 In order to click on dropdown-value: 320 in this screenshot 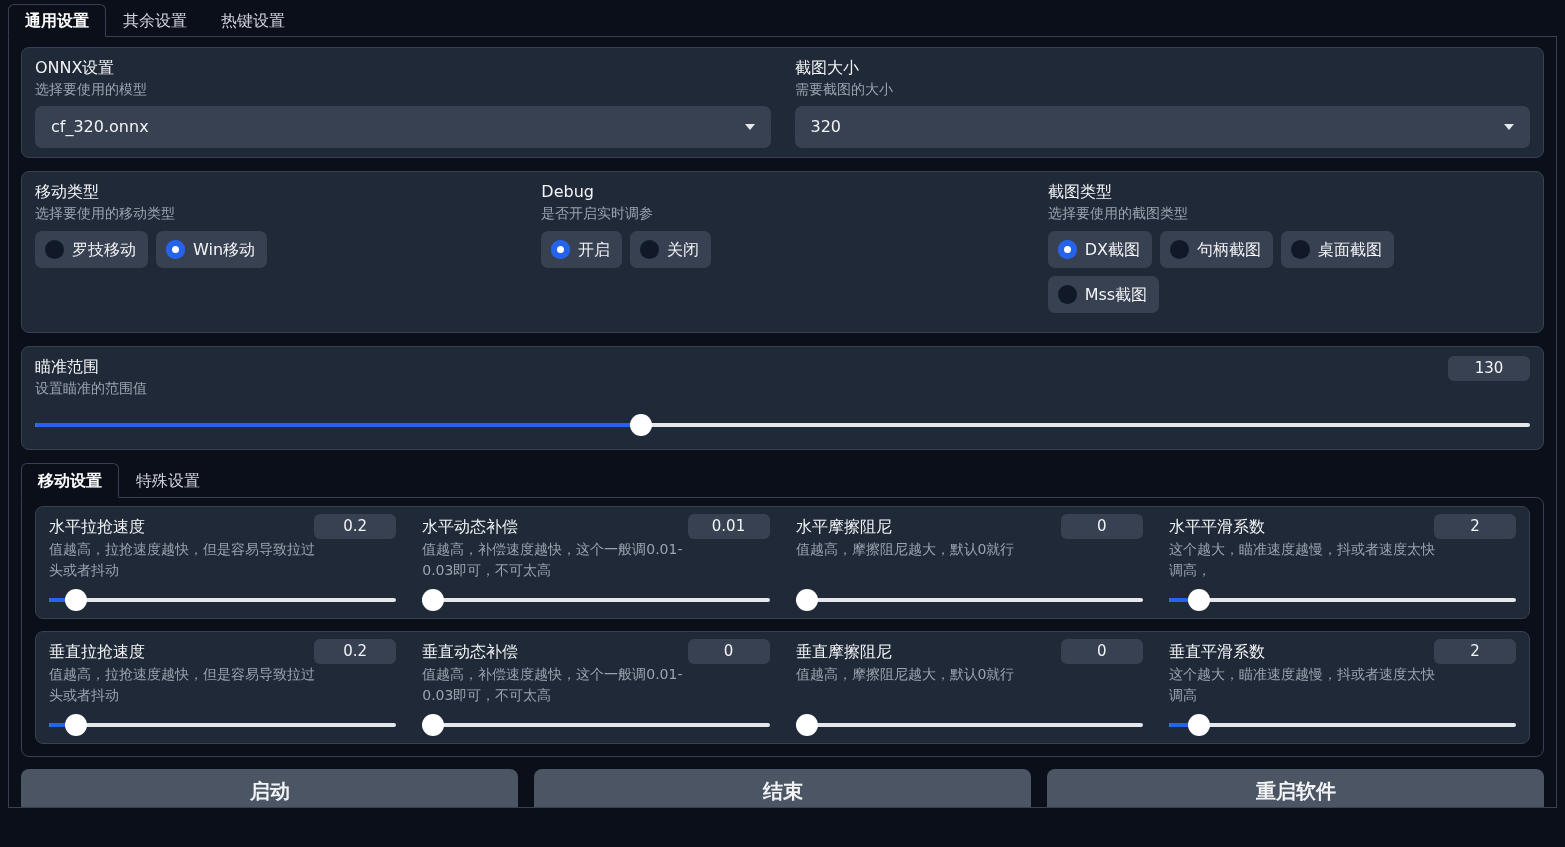, I will do `click(826, 126)`.